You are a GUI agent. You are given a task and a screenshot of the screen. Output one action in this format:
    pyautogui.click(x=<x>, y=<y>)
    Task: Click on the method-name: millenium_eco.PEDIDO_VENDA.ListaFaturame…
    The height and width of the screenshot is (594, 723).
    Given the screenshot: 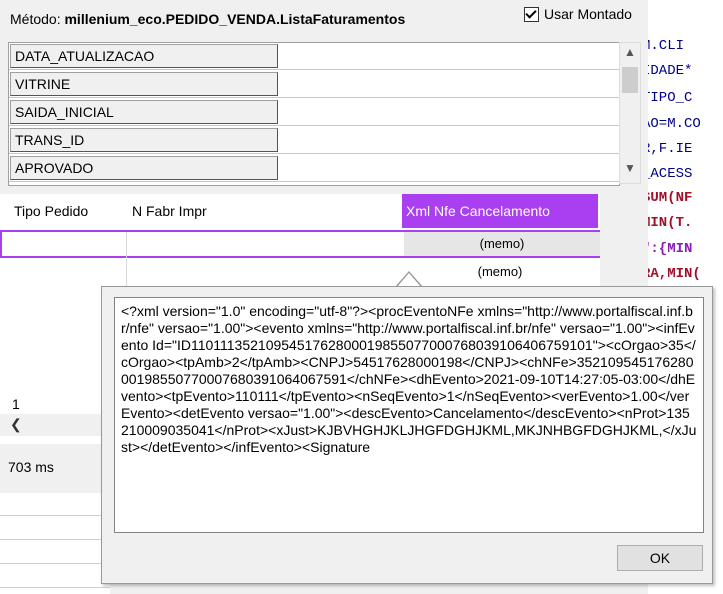 What is the action you would take?
    pyautogui.click(x=235, y=19)
    